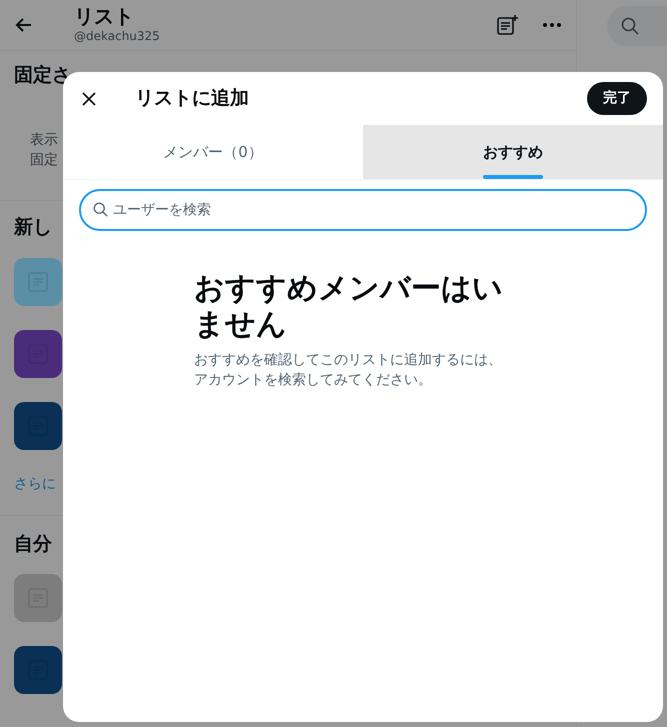 The image size is (667, 727). What do you see at coordinates (552, 25) in the screenshot?
I see `more-icon` at bounding box center [552, 25].